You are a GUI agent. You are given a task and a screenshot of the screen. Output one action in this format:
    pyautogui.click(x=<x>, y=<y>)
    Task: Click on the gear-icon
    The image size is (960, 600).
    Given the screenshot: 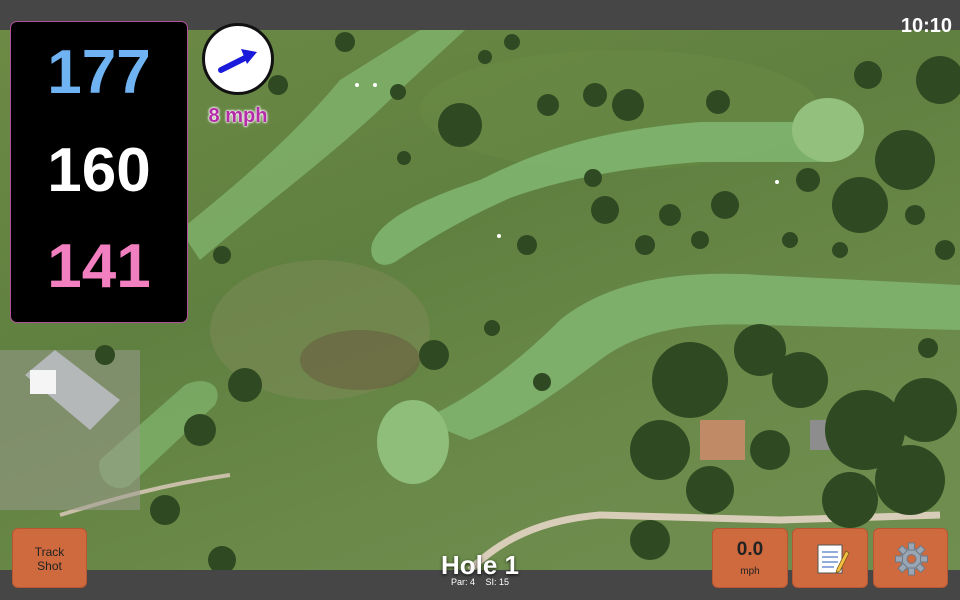 What is the action you would take?
    pyautogui.click(x=911, y=559)
    